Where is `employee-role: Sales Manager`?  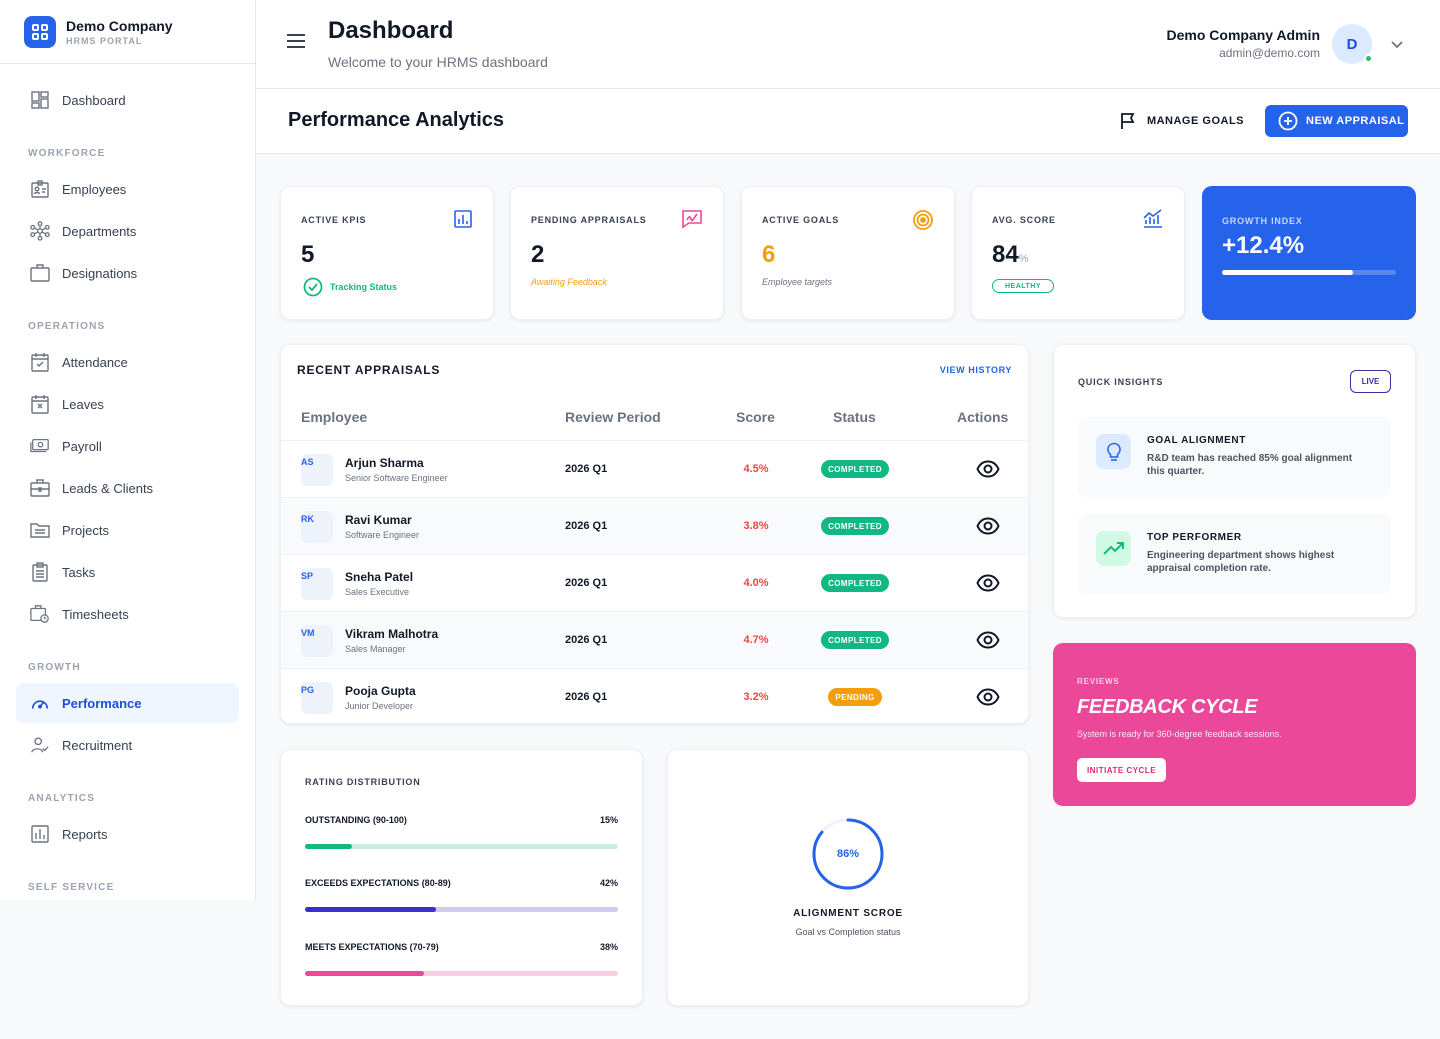 employee-role: Sales Manager is located at coordinates (375, 649).